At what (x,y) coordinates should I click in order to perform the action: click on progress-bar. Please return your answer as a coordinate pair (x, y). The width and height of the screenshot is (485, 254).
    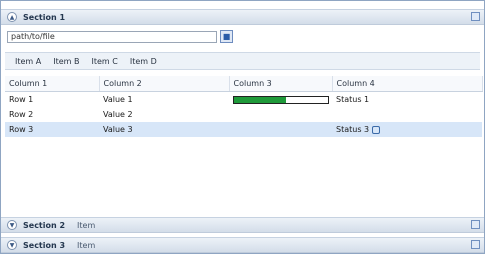
    Looking at the image, I should click on (281, 99).